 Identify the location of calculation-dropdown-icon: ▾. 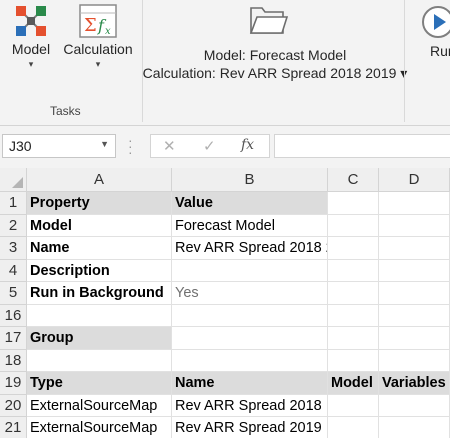
(98, 64).